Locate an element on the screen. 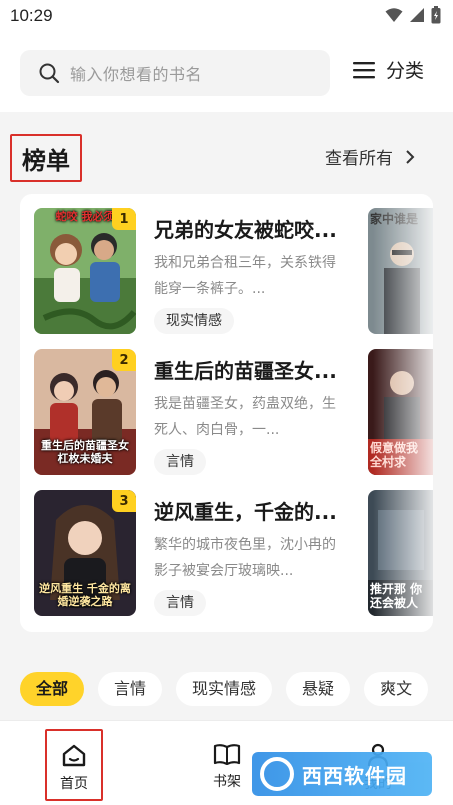 The image size is (453, 805). menu-icon is located at coordinates (364, 69).